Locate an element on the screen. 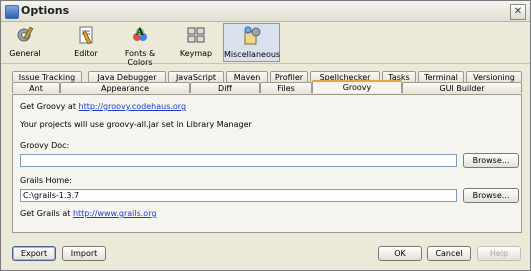 The image size is (531, 271). get-grails-label: Get Grails at http://www.grails.org is located at coordinates (88, 213).